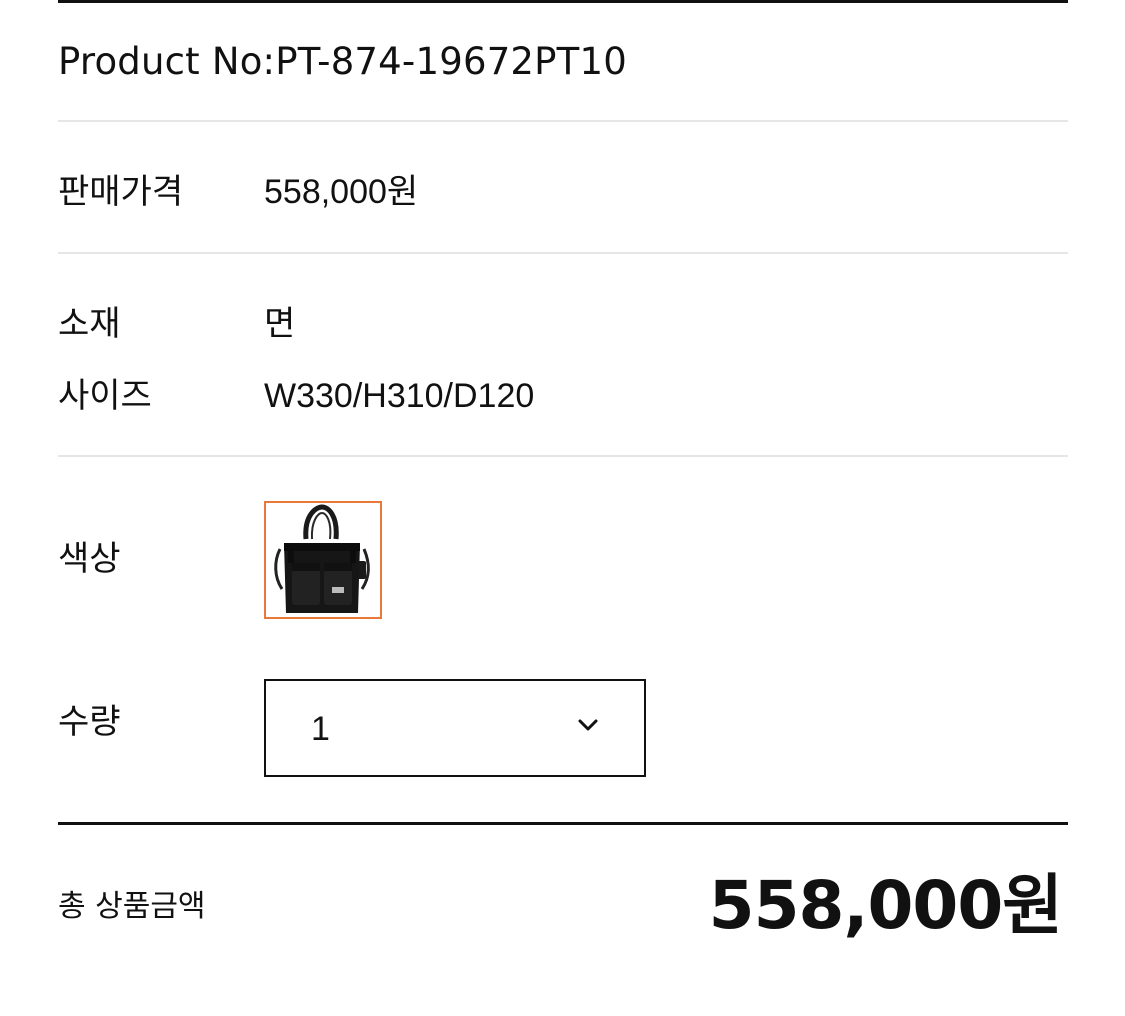  Describe the element at coordinates (563, 823) in the screenshot. I see `bottom-divider` at that location.